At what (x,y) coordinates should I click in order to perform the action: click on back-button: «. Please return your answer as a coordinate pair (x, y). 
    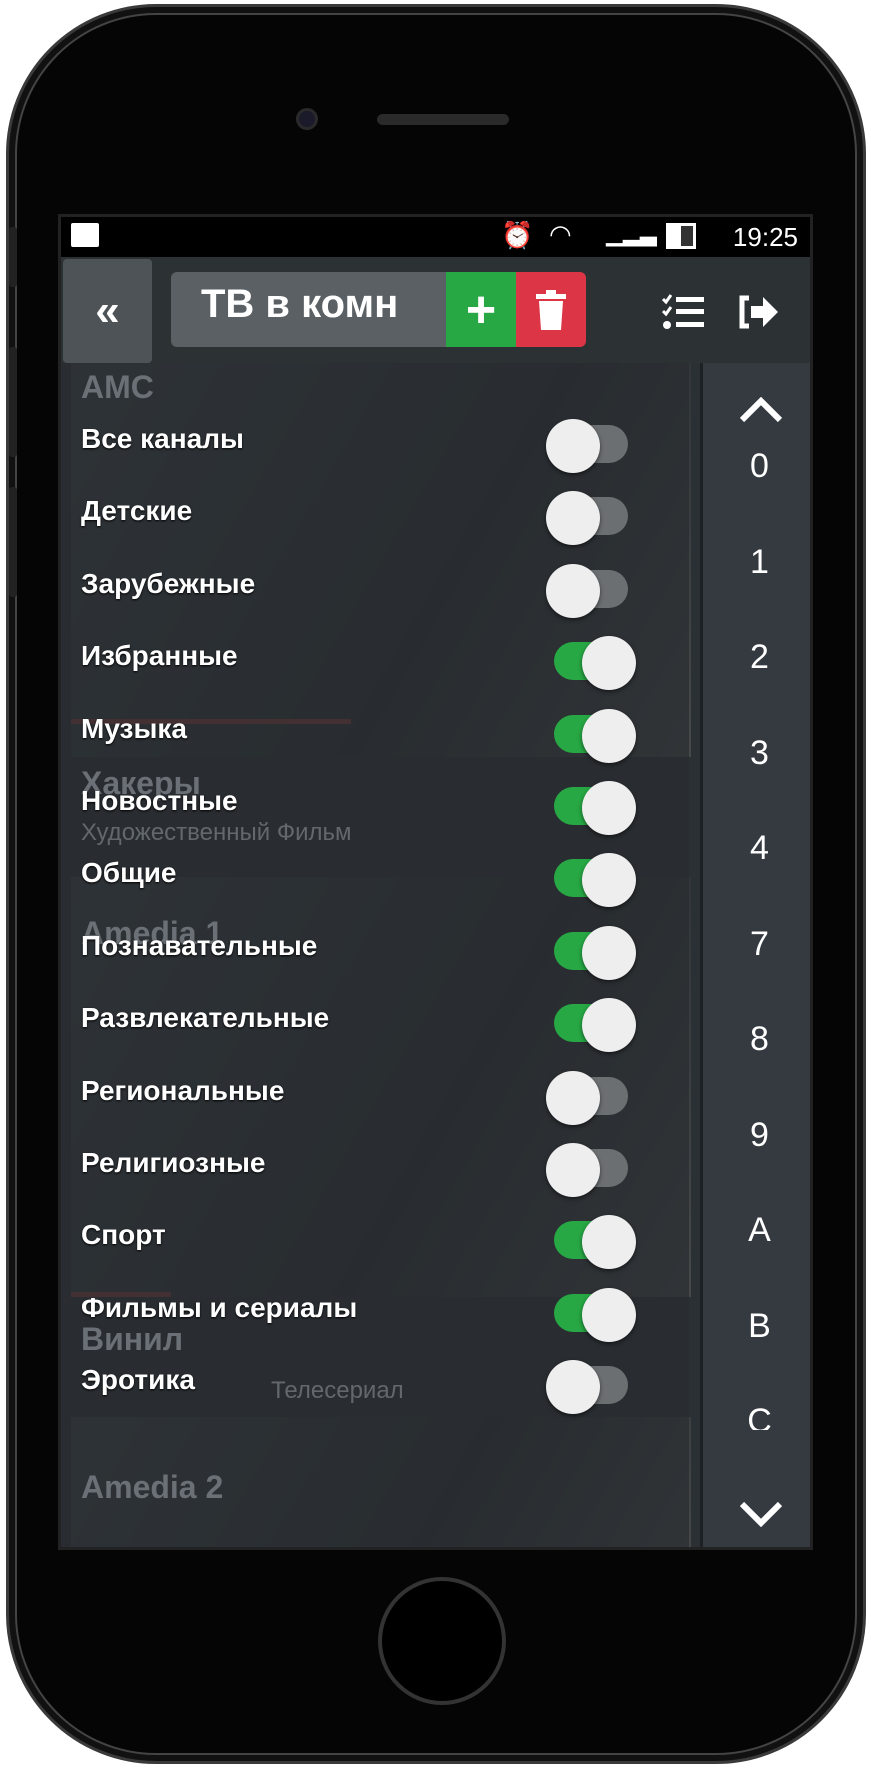
    Looking at the image, I should click on (107, 311).